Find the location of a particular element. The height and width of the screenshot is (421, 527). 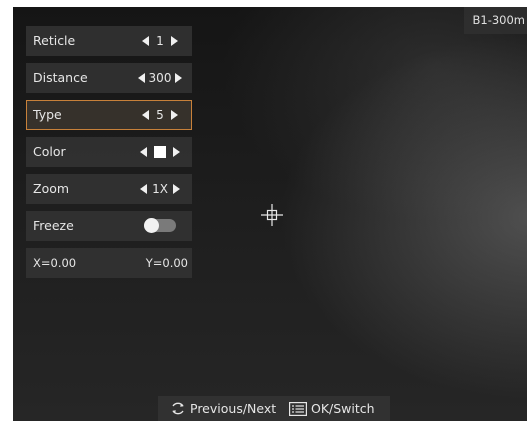

reticle-value-stepper: 1 is located at coordinates (160, 41).